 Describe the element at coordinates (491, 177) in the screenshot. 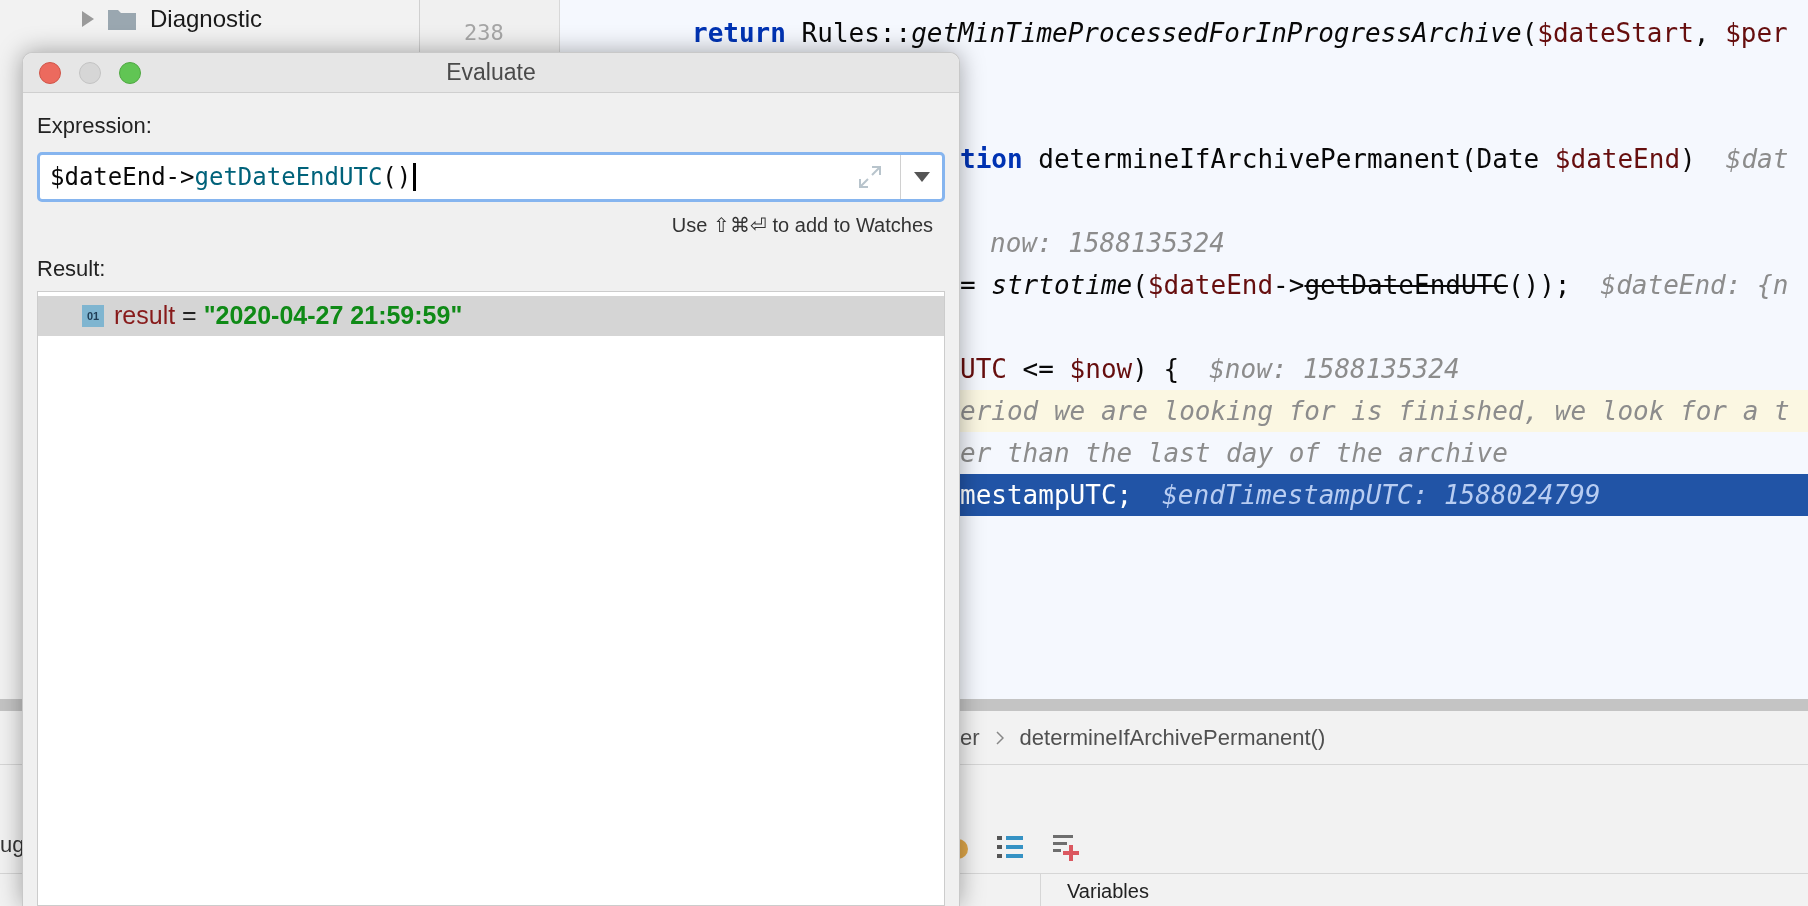

I see `expression-field: $dateEnd->getDateEndUTC()` at that location.